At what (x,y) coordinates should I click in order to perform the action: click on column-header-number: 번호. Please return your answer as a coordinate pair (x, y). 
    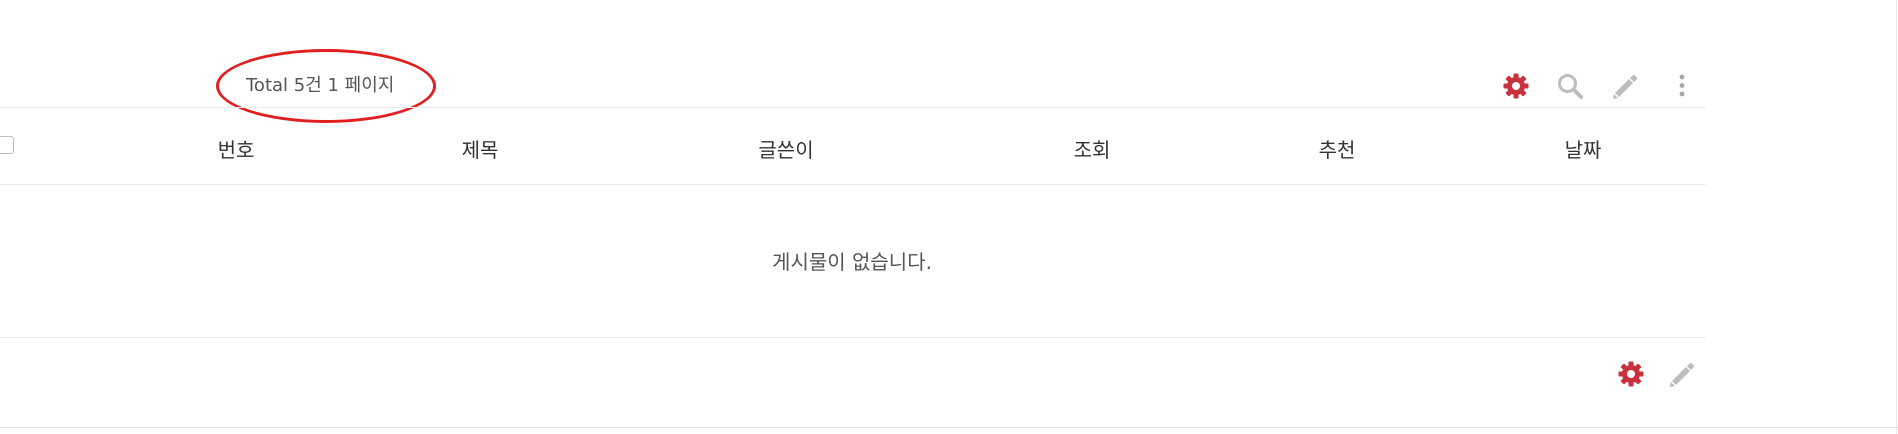
    Looking at the image, I should click on (236, 148).